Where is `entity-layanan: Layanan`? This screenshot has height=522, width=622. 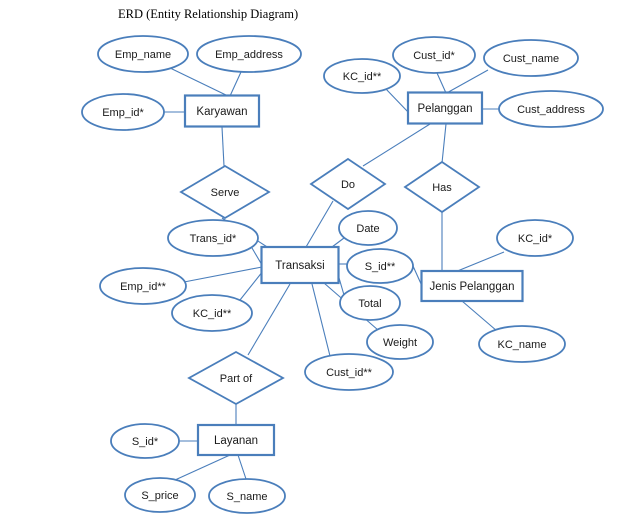 entity-layanan: Layanan is located at coordinates (236, 440).